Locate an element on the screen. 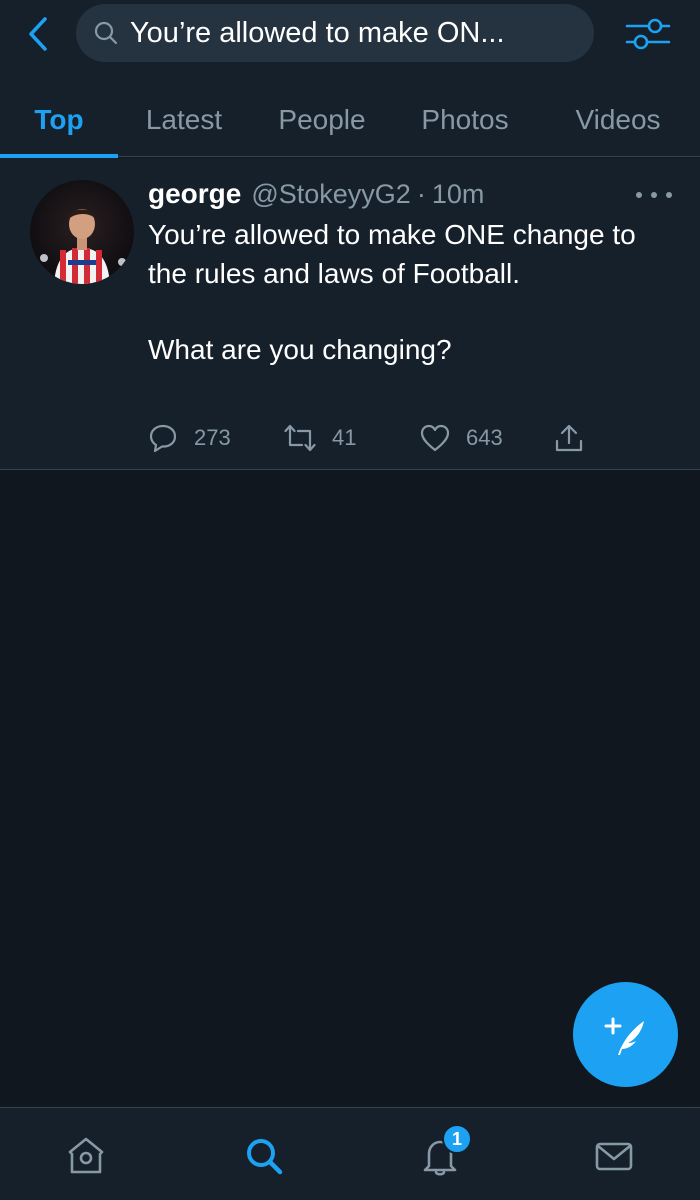 This screenshot has width=700, height=1200. reply-count: 273 is located at coordinates (212, 437).